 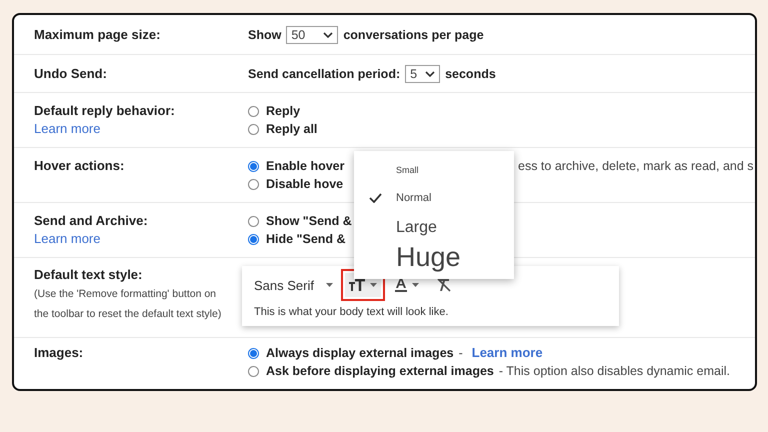 I want to click on menu-item: Normal, so click(x=434, y=198).